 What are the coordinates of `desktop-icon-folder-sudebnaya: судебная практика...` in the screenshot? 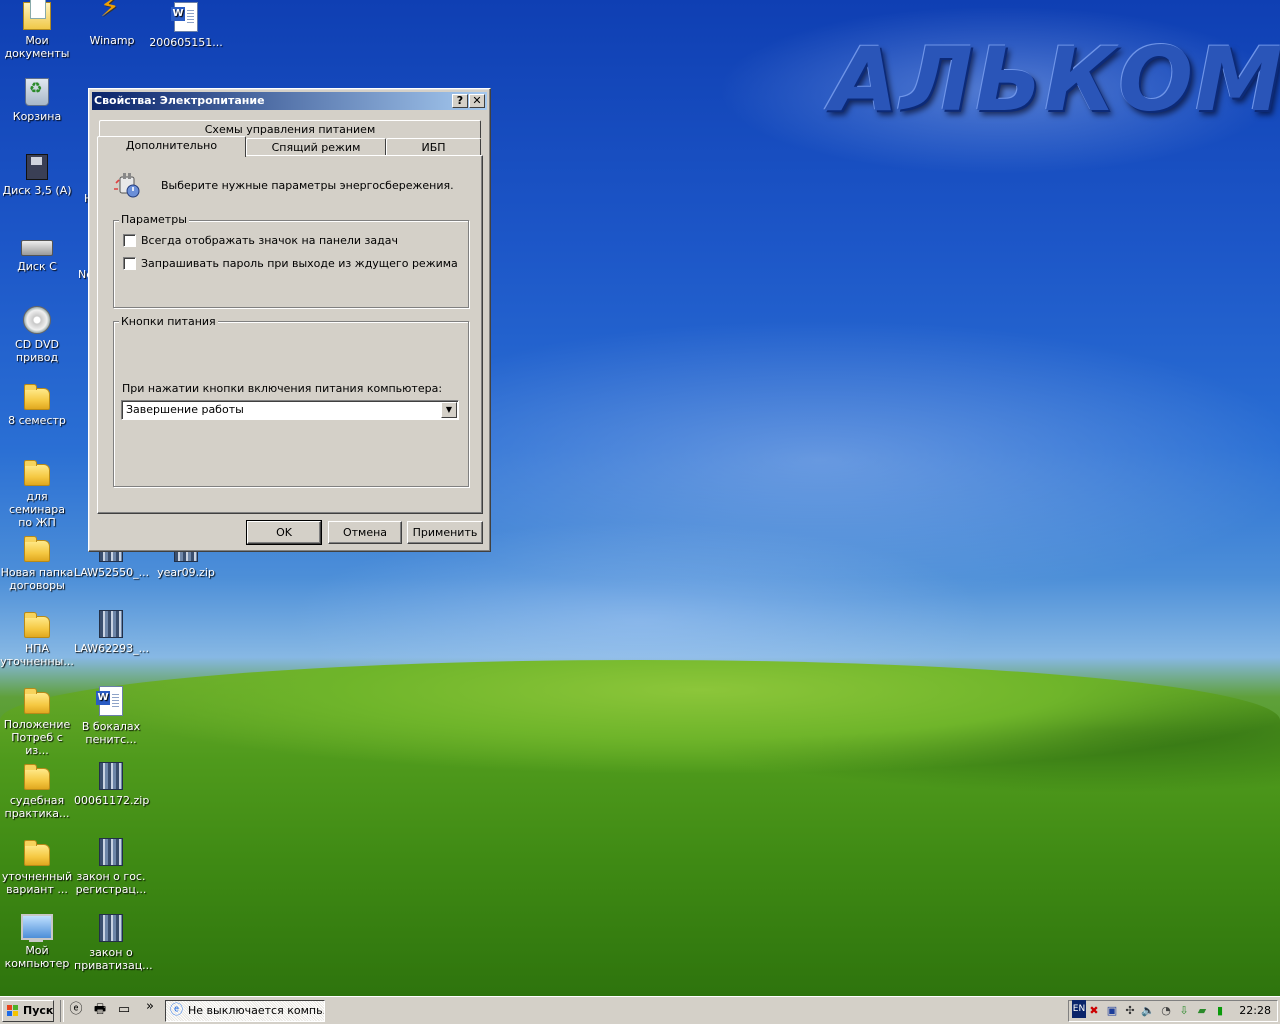 It's located at (37, 791).